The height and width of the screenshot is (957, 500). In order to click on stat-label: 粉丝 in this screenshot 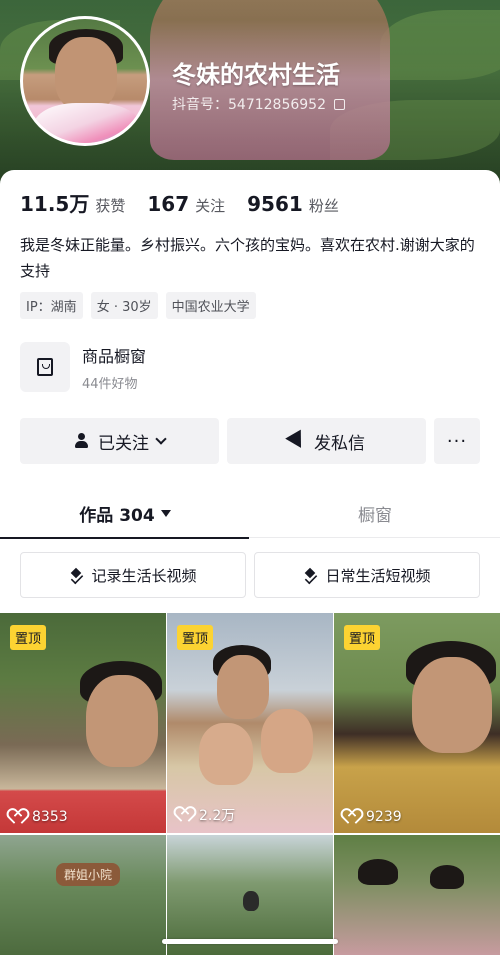, I will do `click(323, 206)`.